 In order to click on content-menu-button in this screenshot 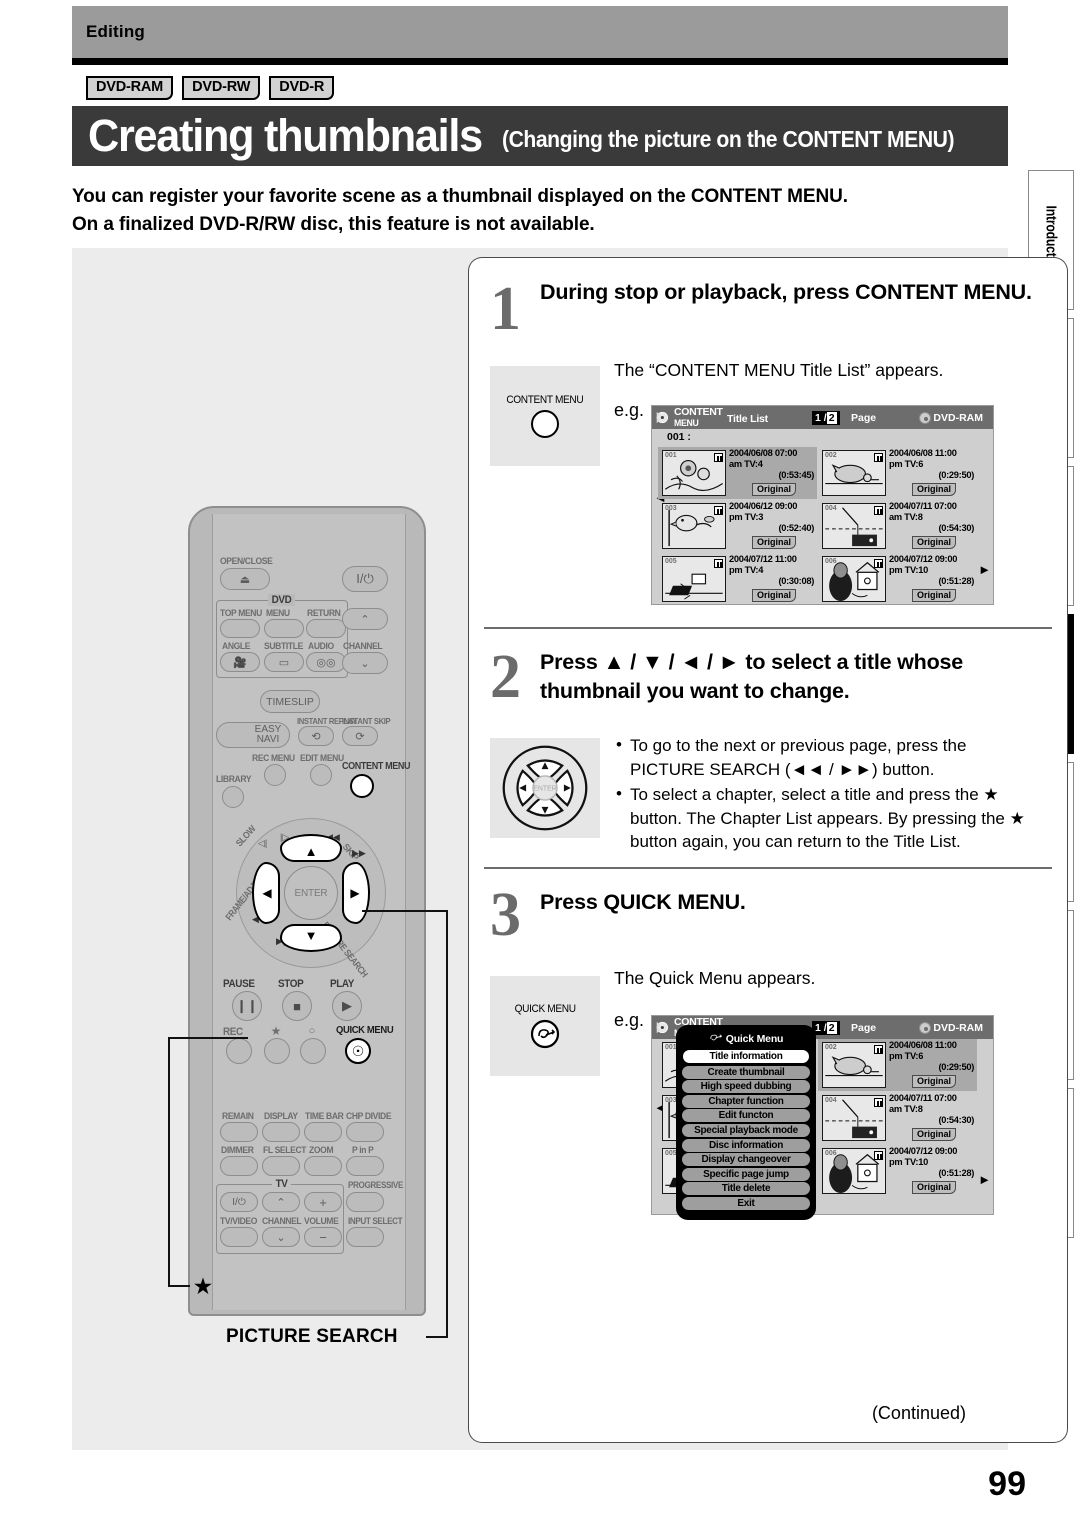, I will do `click(362, 786)`.